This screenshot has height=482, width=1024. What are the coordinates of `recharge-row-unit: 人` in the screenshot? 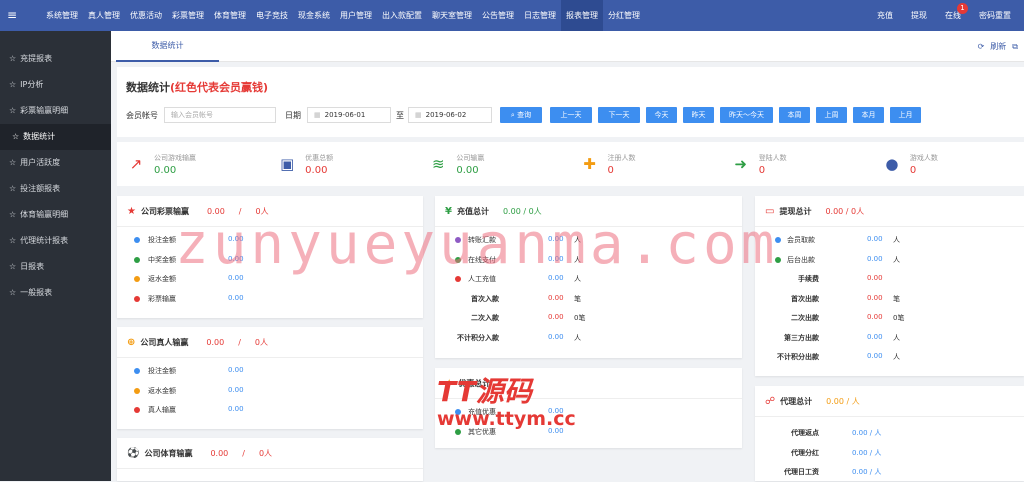 It's located at (577, 240).